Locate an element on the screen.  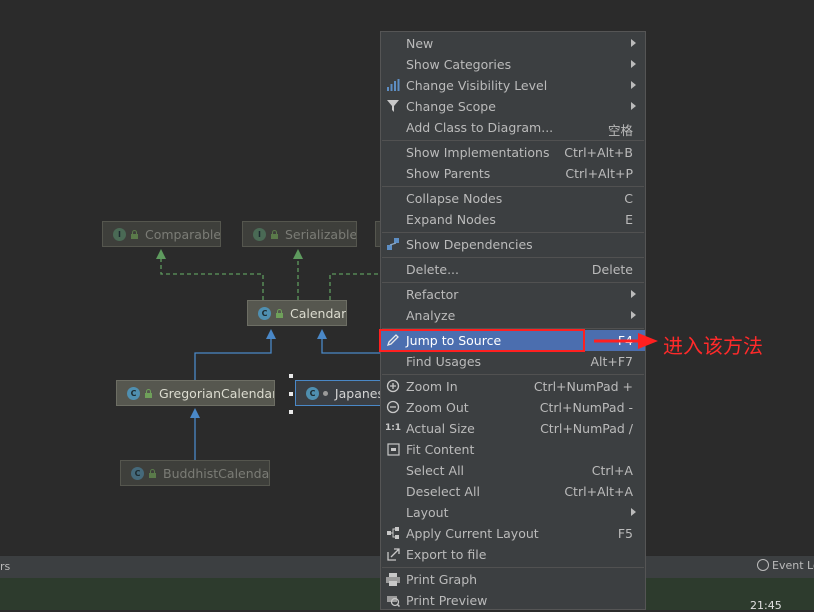
menu-item-analyze: Analyze is located at coordinates (513, 315).